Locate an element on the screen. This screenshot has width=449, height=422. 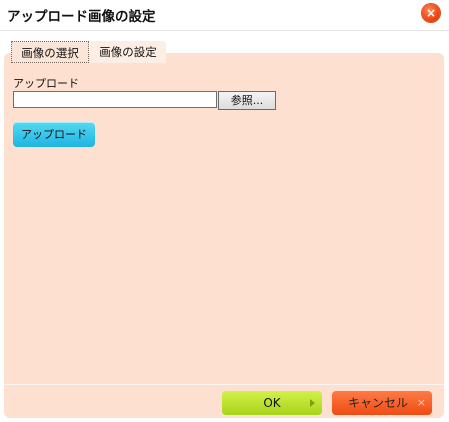
ok-button-label: OK is located at coordinates (272, 403).